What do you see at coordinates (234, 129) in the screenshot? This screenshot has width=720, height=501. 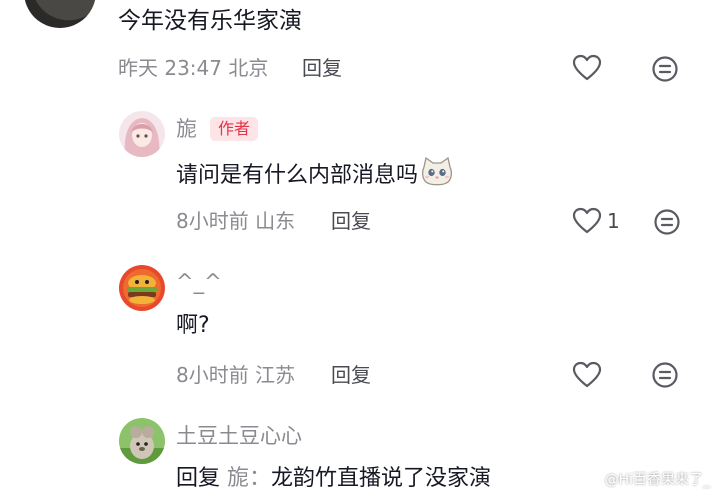 I see `author-badge: 作者` at bounding box center [234, 129].